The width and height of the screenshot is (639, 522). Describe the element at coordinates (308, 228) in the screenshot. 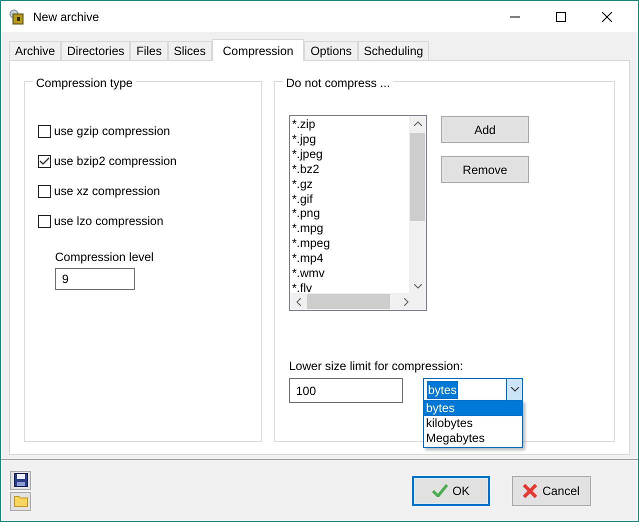

I see `list-item: *.mpg` at that location.